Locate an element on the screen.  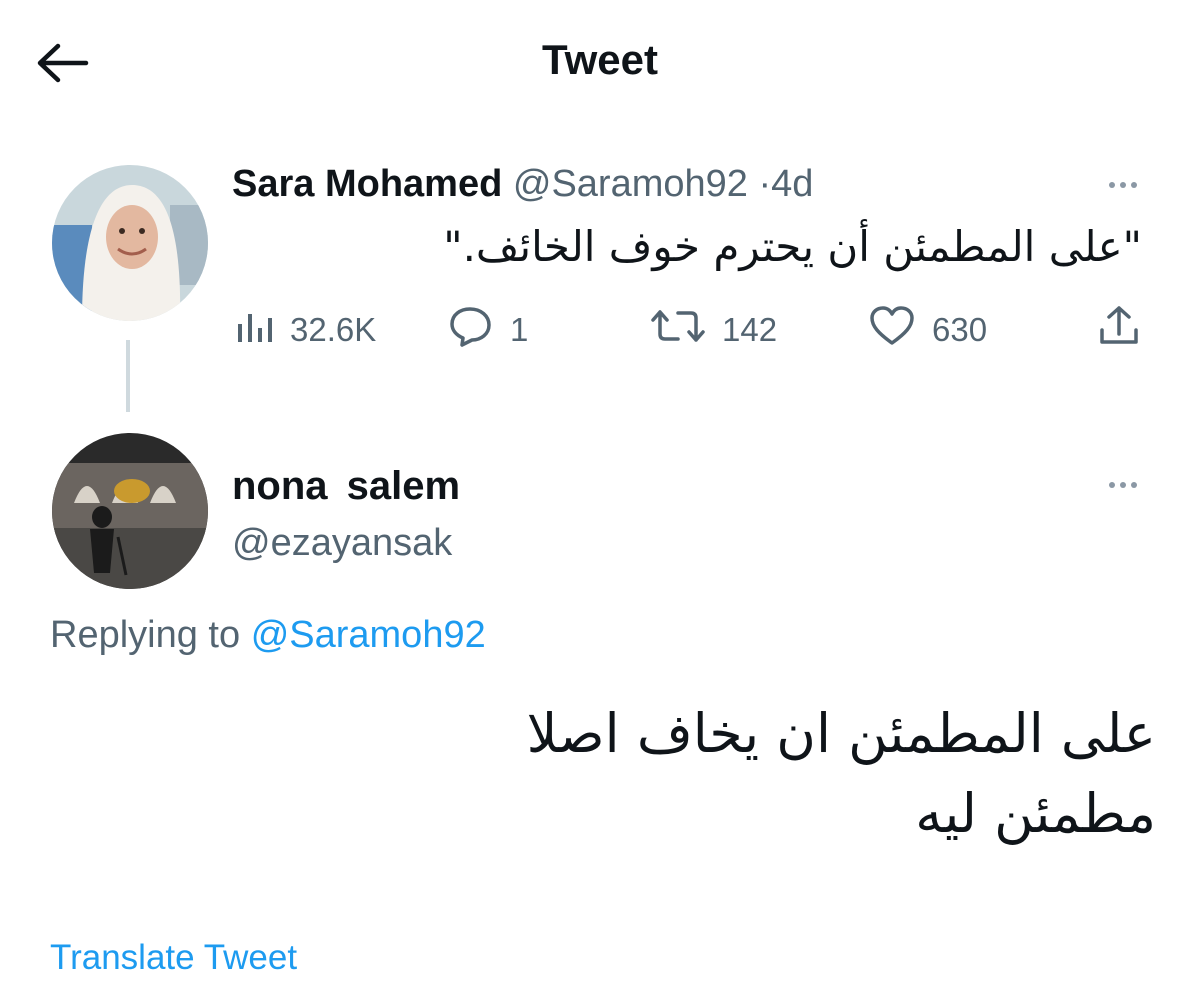
replying-to: Replying to @Saramoh92 is located at coordinates (268, 635).